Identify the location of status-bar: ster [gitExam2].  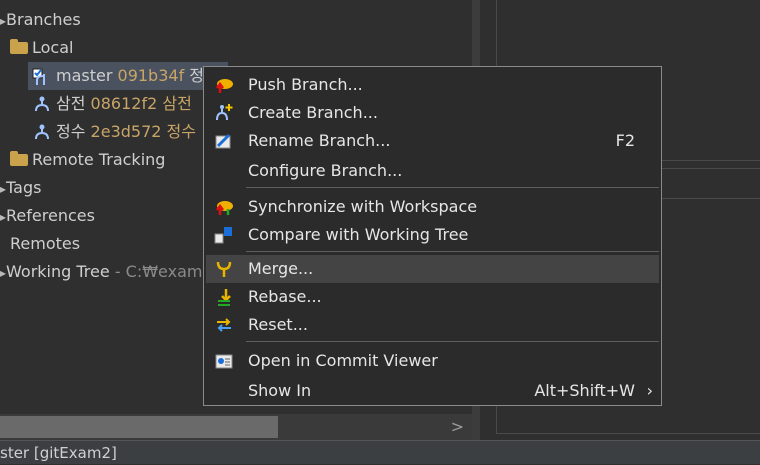
(380, 452).